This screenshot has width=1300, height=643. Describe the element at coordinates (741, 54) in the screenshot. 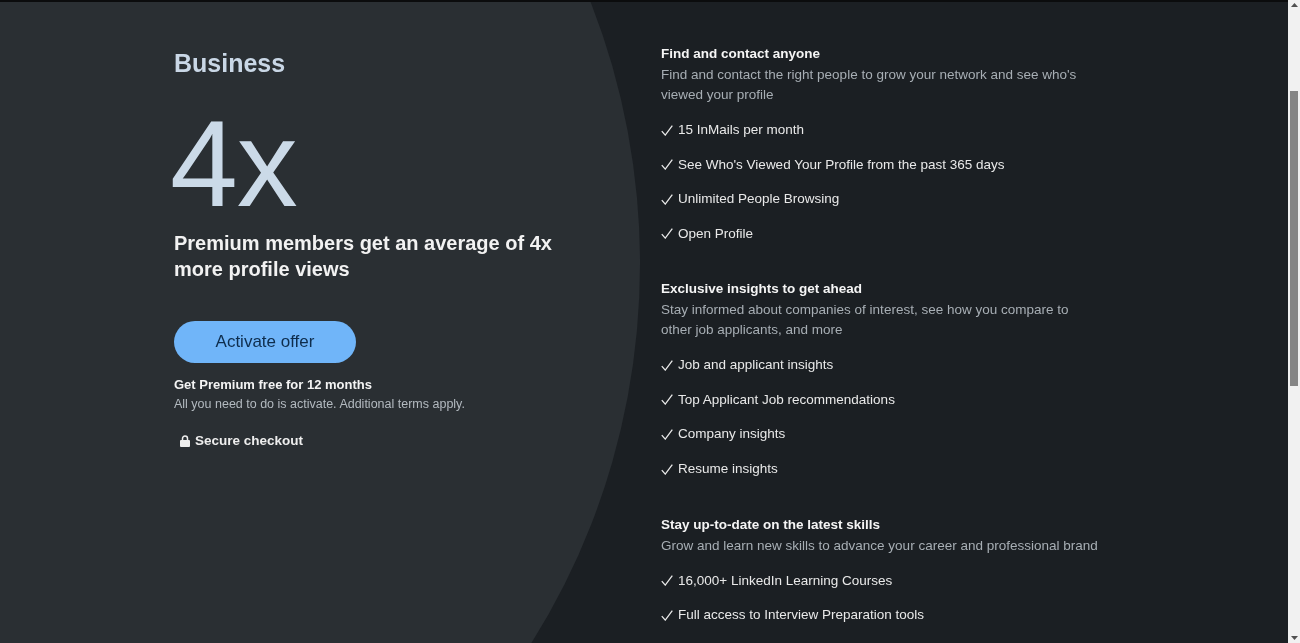

I see `section-title: Find and contact anyone` at that location.